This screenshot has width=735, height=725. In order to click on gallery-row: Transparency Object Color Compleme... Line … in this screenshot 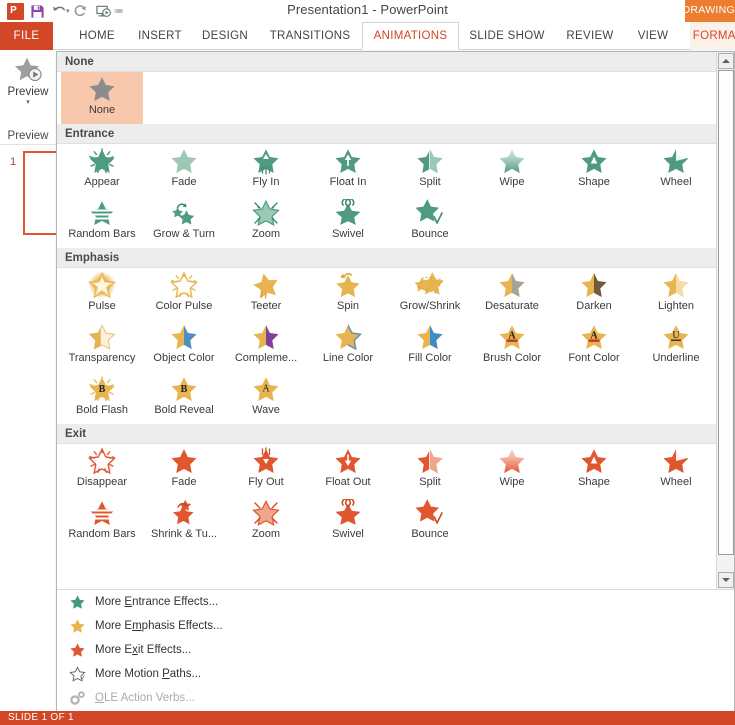, I will do `click(387, 346)`.